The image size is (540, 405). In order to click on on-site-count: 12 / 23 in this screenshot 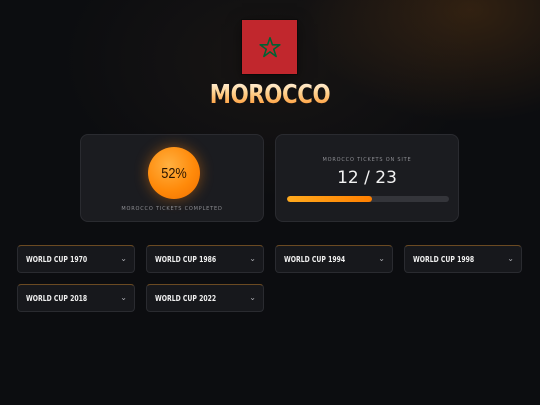, I will do `click(367, 178)`.